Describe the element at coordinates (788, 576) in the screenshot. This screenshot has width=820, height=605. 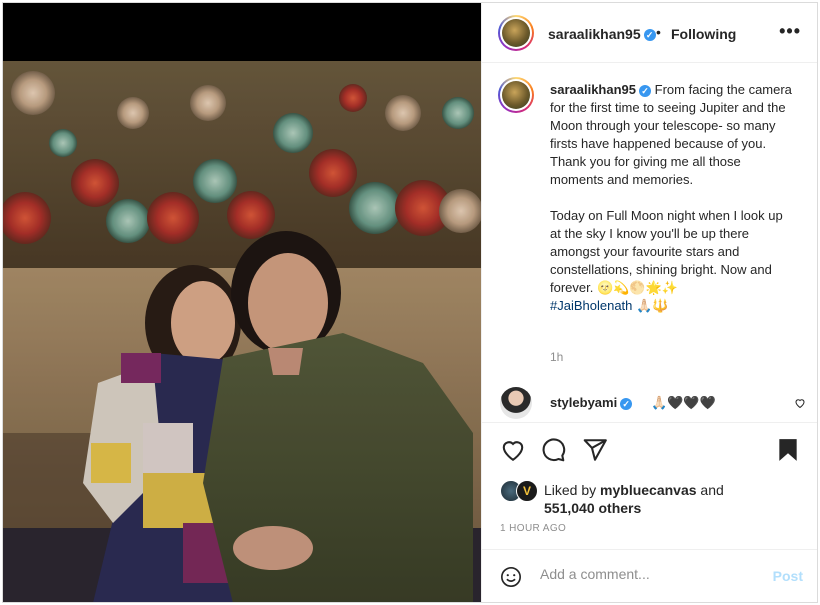
I see `post-comment-button: Post` at that location.